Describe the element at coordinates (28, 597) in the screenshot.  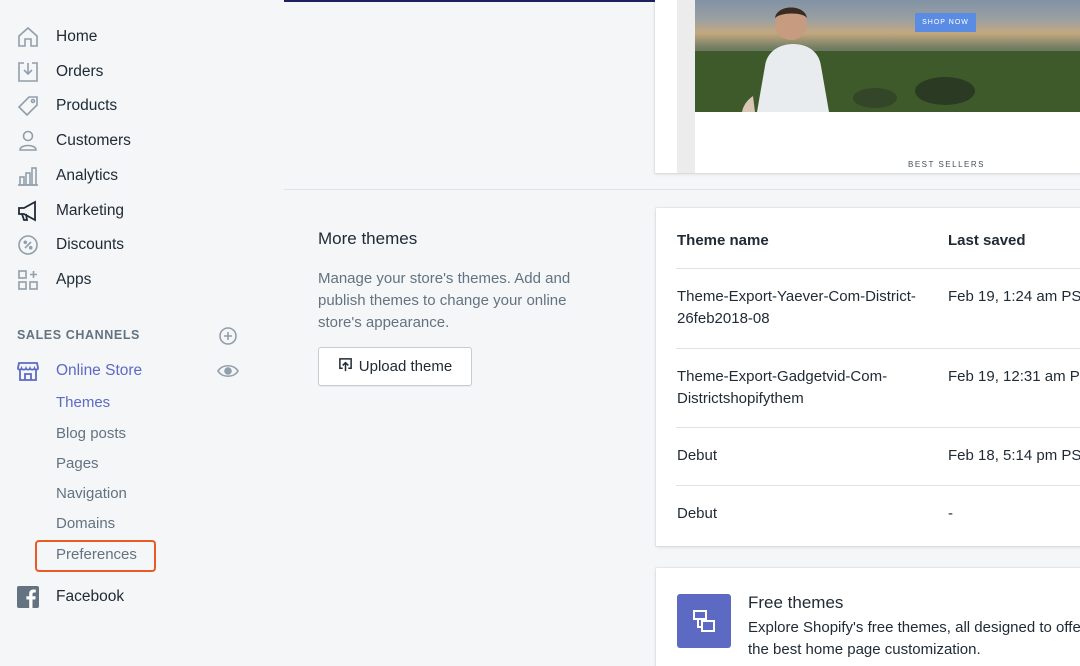
I see `facebook-icon` at that location.